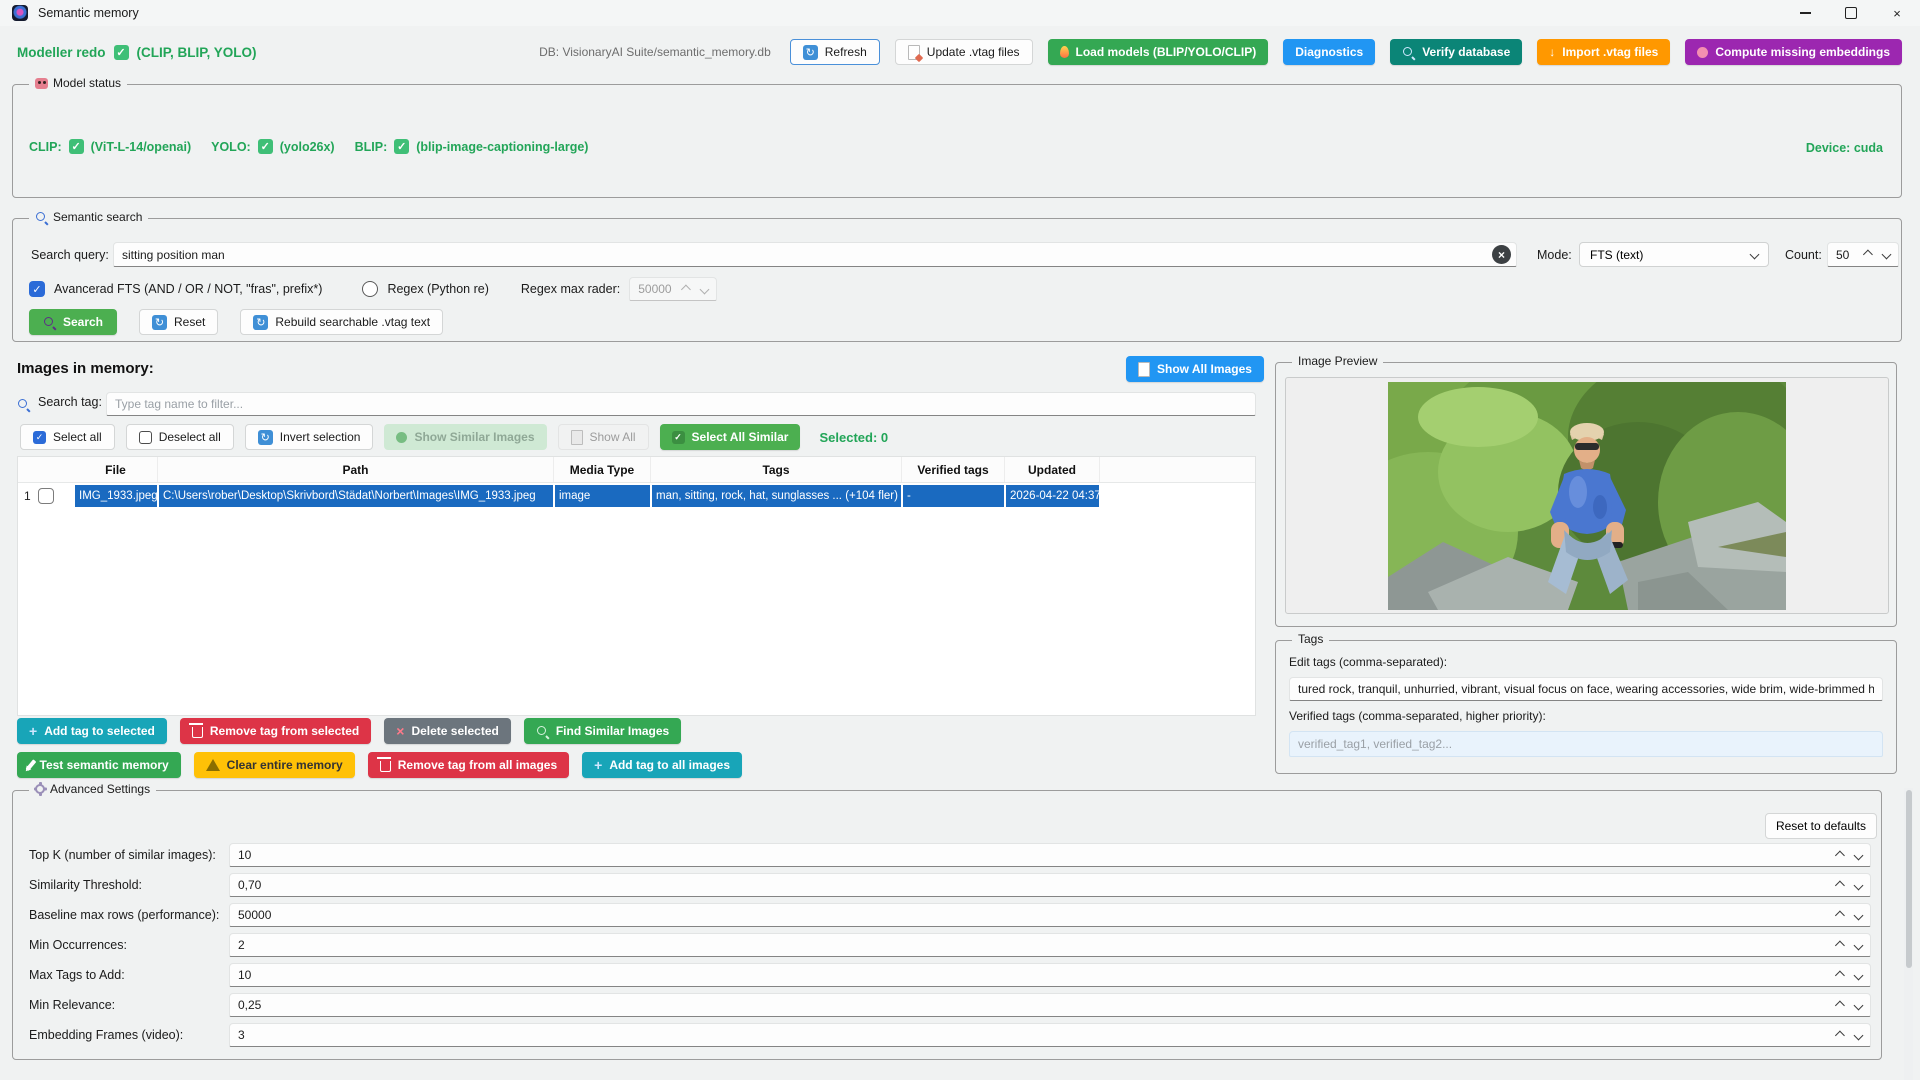 This screenshot has height=1080, width=1920. I want to click on count-spinner: 50, so click(1863, 254).